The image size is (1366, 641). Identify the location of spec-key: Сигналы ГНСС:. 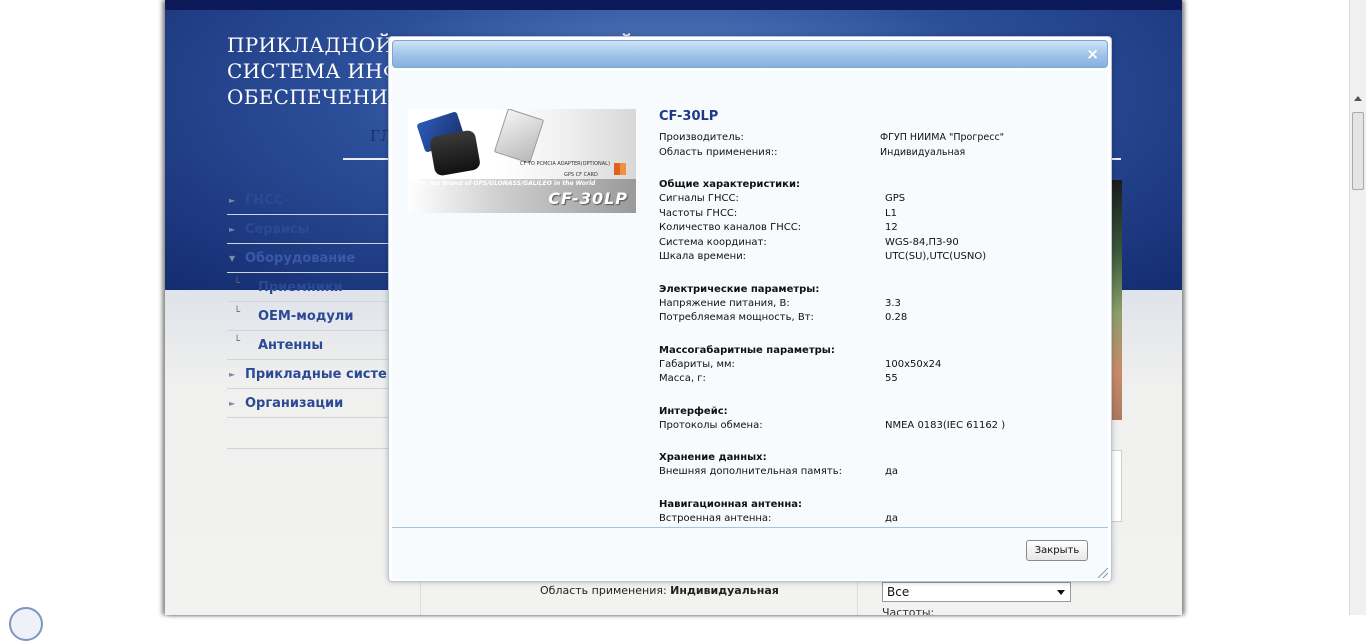
(699, 198).